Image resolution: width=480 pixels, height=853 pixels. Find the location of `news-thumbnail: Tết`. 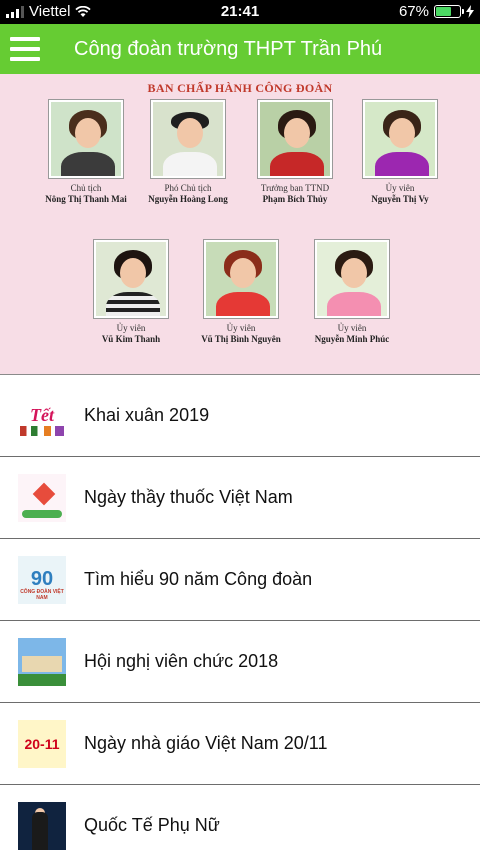

news-thumbnail: Tết is located at coordinates (42, 415).